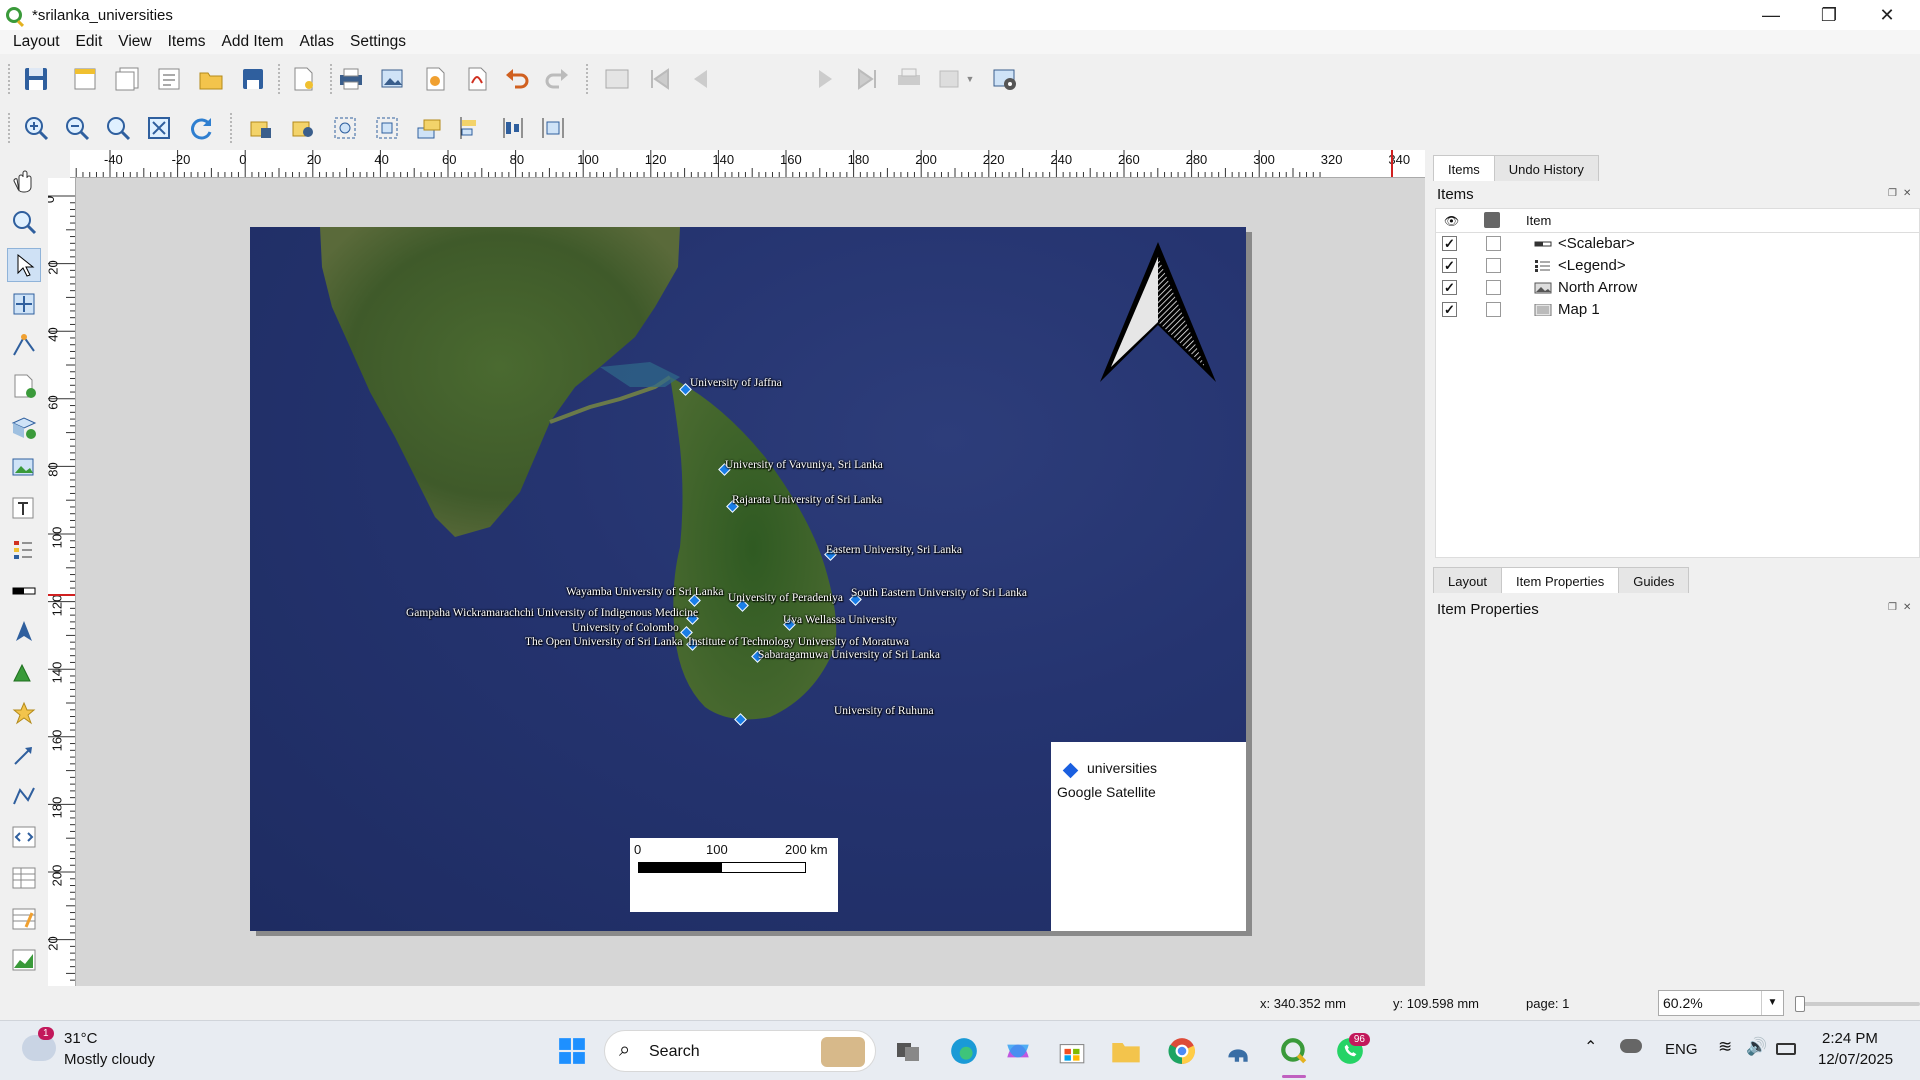 The height and width of the screenshot is (1080, 1920). What do you see at coordinates (964, 1051) in the screenshot?
I see `edge-icon` at bounding box center [964, 1051].